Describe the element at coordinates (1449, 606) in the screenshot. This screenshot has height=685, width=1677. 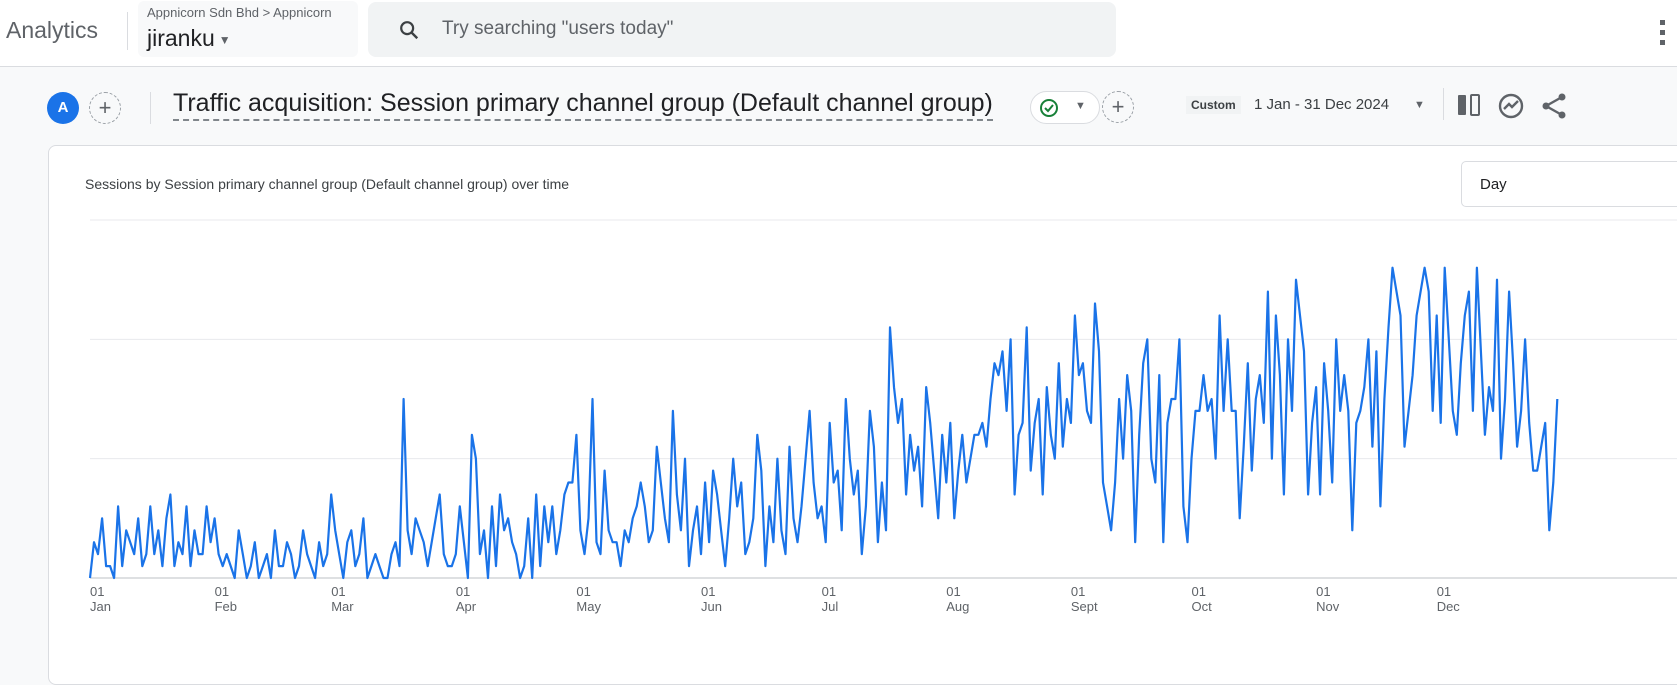
I see `x-tick-month: Dec` at that location.